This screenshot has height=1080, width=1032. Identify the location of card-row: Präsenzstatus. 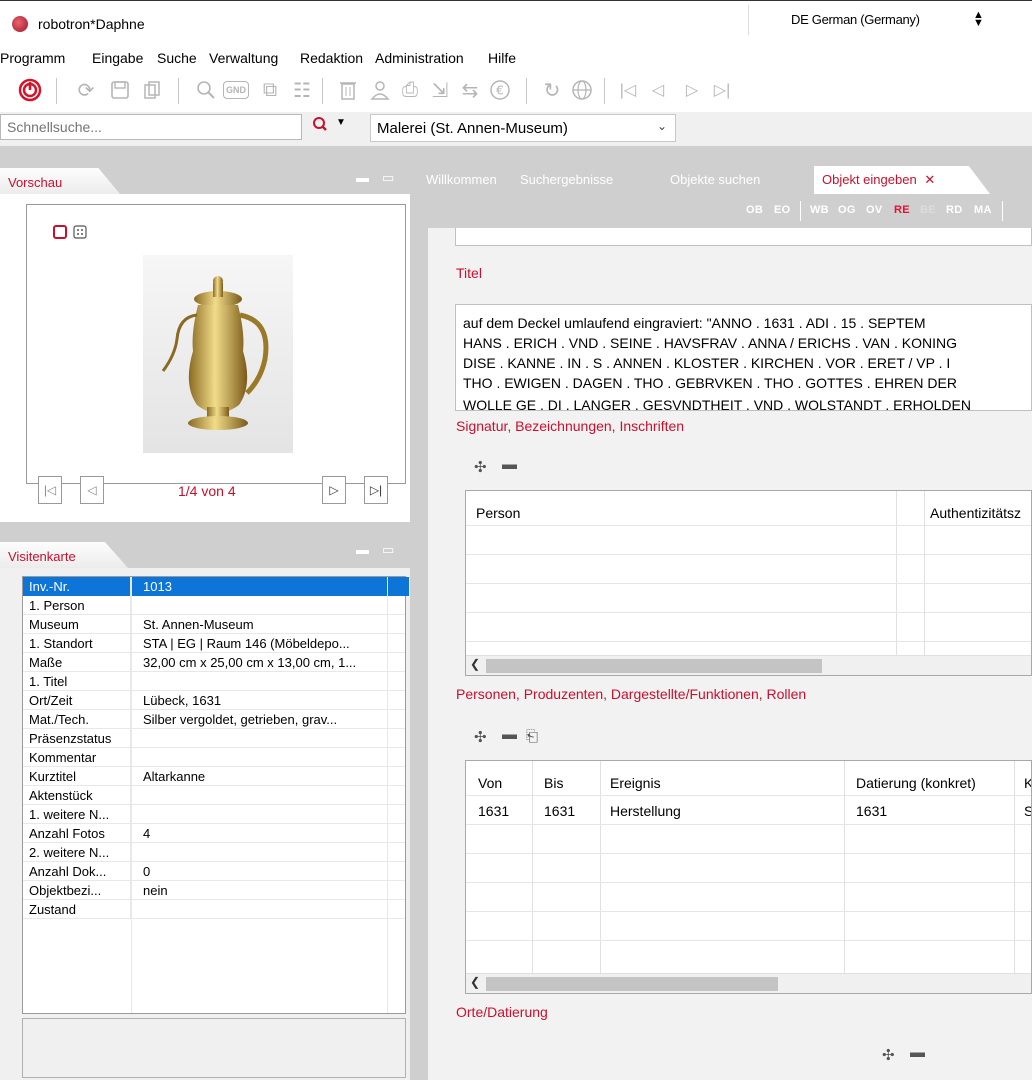
(214, 738).